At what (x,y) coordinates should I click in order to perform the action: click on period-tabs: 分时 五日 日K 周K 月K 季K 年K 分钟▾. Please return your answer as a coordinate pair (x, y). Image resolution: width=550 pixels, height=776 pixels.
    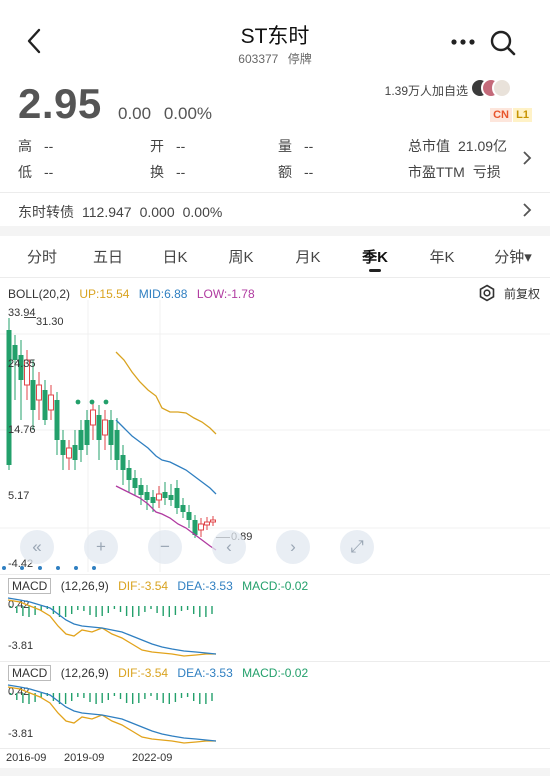
    Looking at the image, I should click on (275, 256).